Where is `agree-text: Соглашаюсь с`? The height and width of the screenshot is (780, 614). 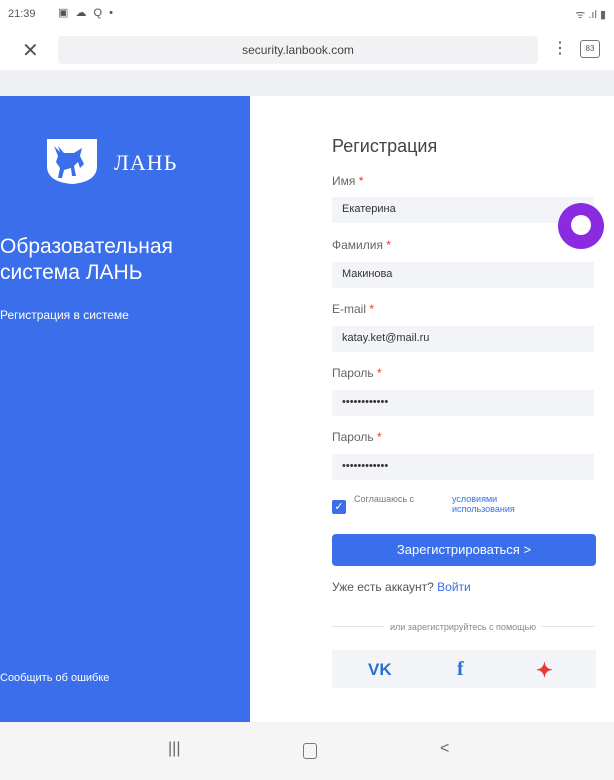
agree-text: Соглашаюсь с is located at coordinates (384, 499).